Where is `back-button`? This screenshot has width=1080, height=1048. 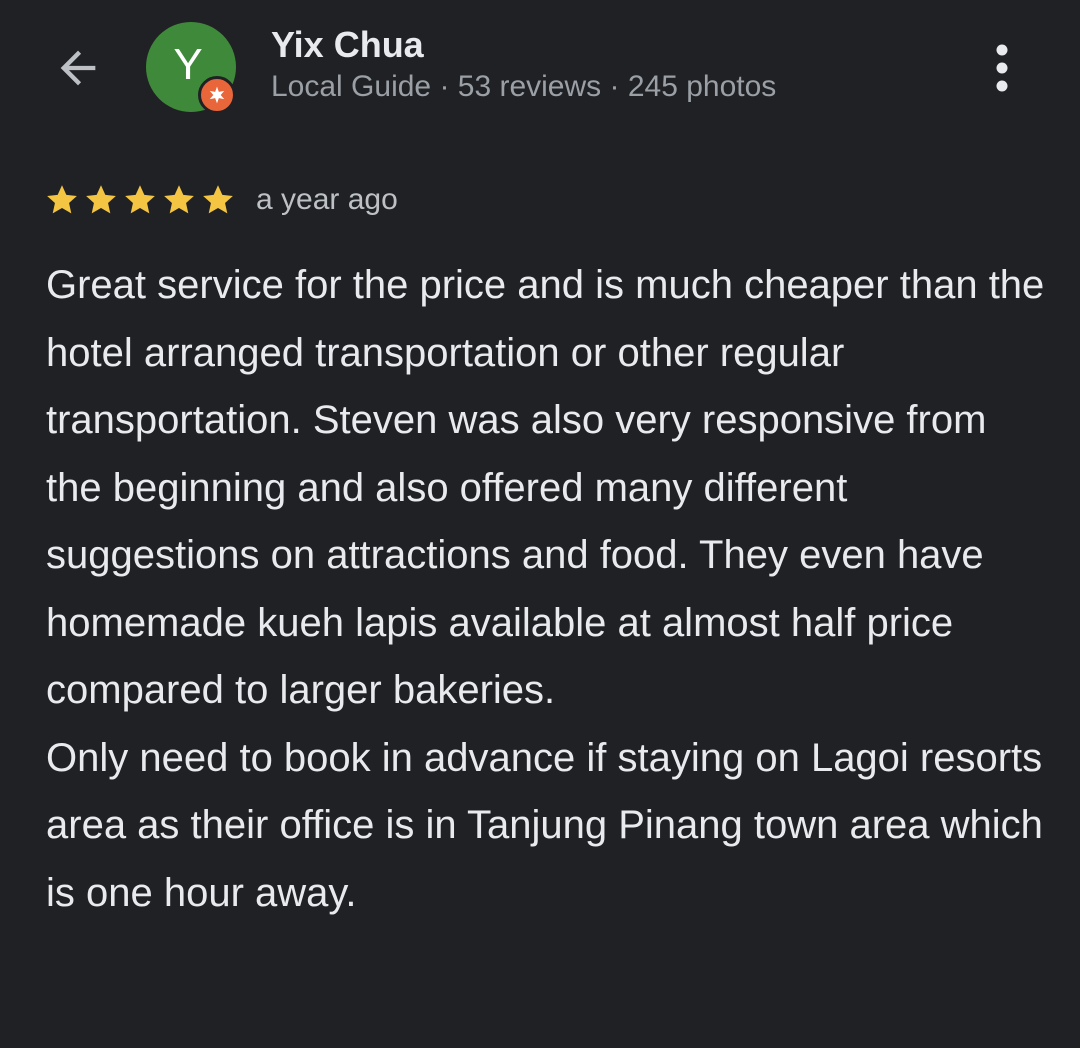 back-button is located at coordinates (78, 68).